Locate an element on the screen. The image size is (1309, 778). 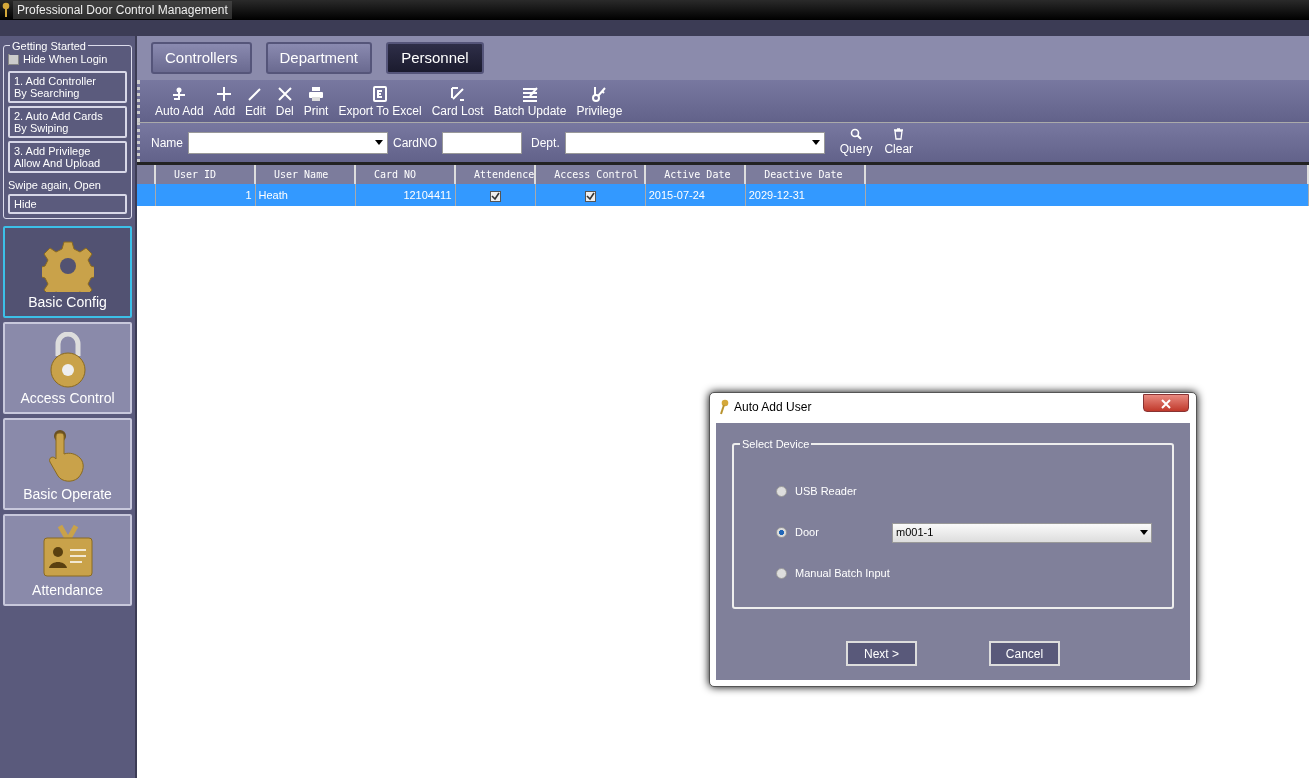
gear-icon is located at coordinates (67, 266).